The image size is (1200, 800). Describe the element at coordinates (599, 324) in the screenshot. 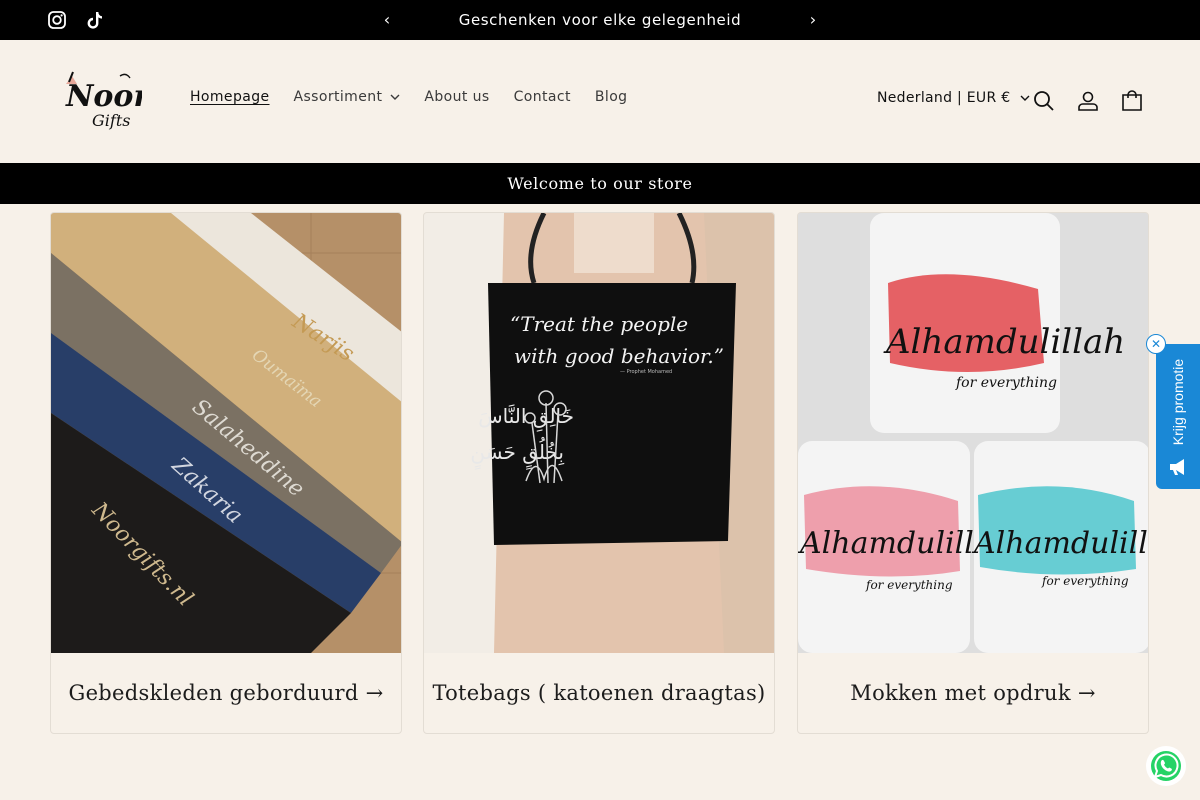

I see `totebag-quote: “Treat the people` at that location.